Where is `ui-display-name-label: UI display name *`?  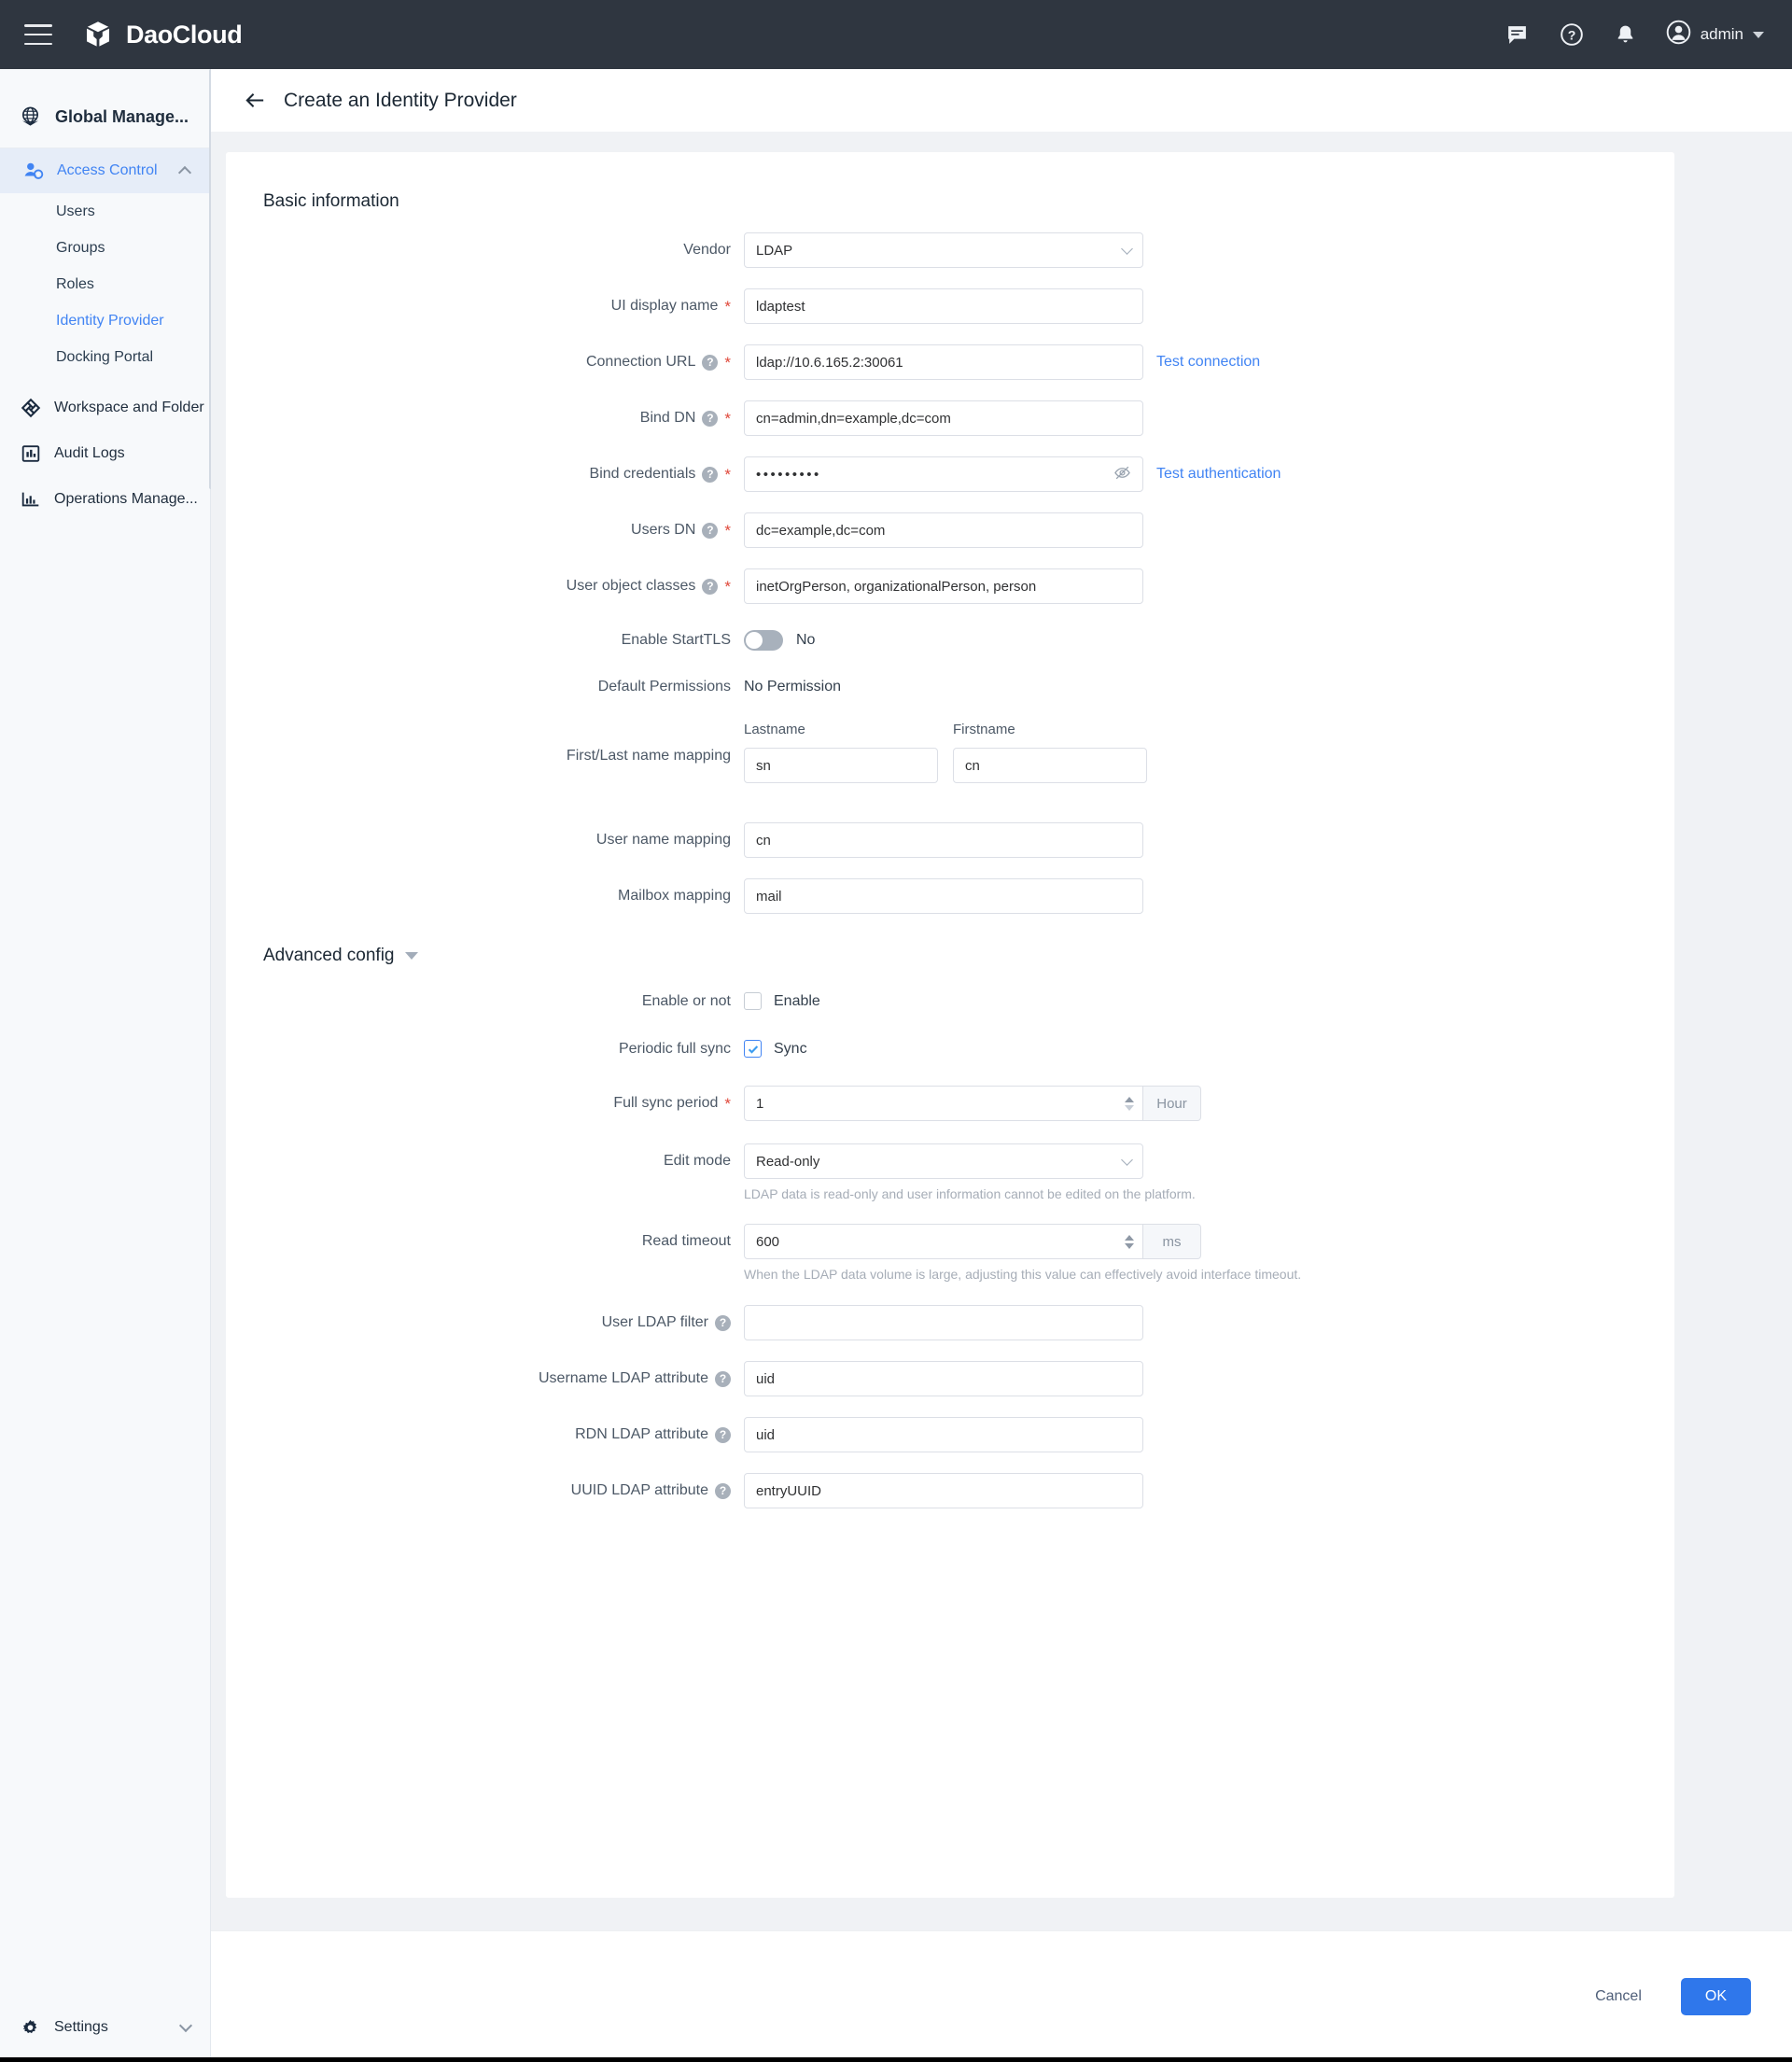
ui-display-name-label: UI display name * is located at coordinates (670, 306).